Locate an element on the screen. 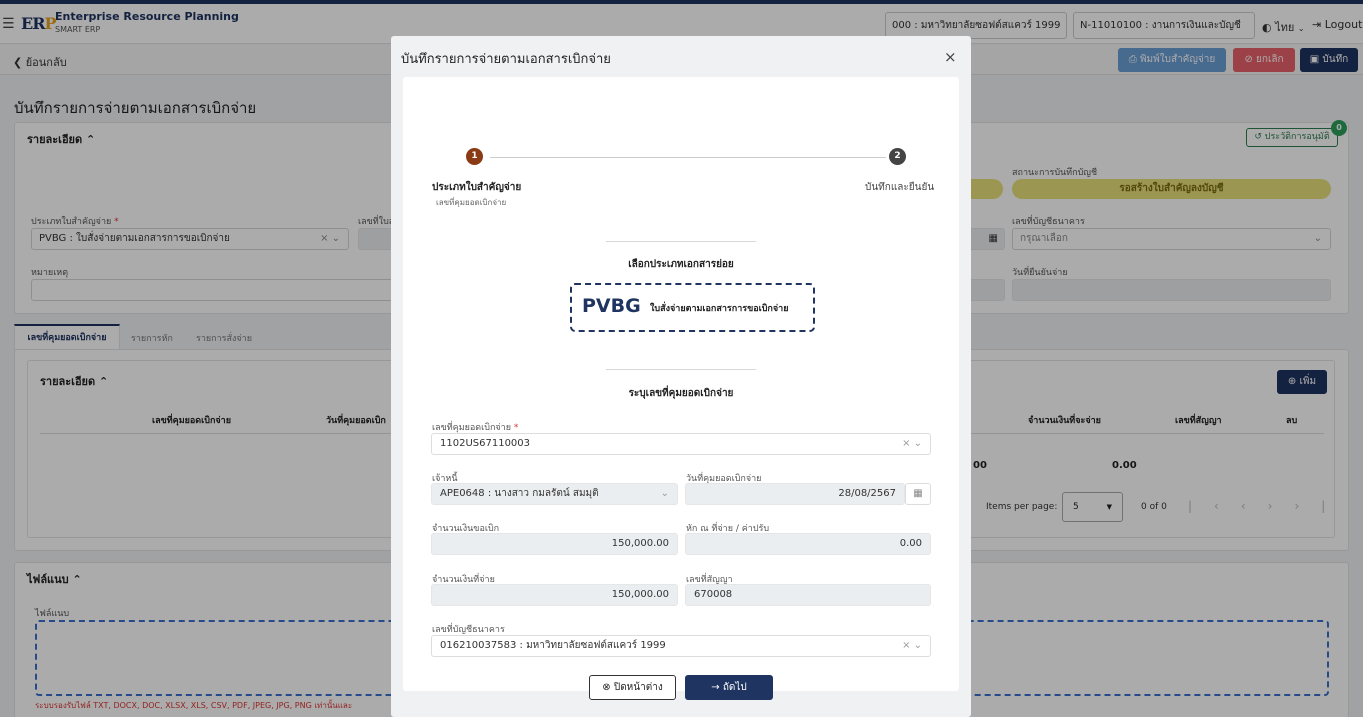 This screenshot has height=717, width=1363. arrow-right-icon: → is located at coordinates (715, 687).